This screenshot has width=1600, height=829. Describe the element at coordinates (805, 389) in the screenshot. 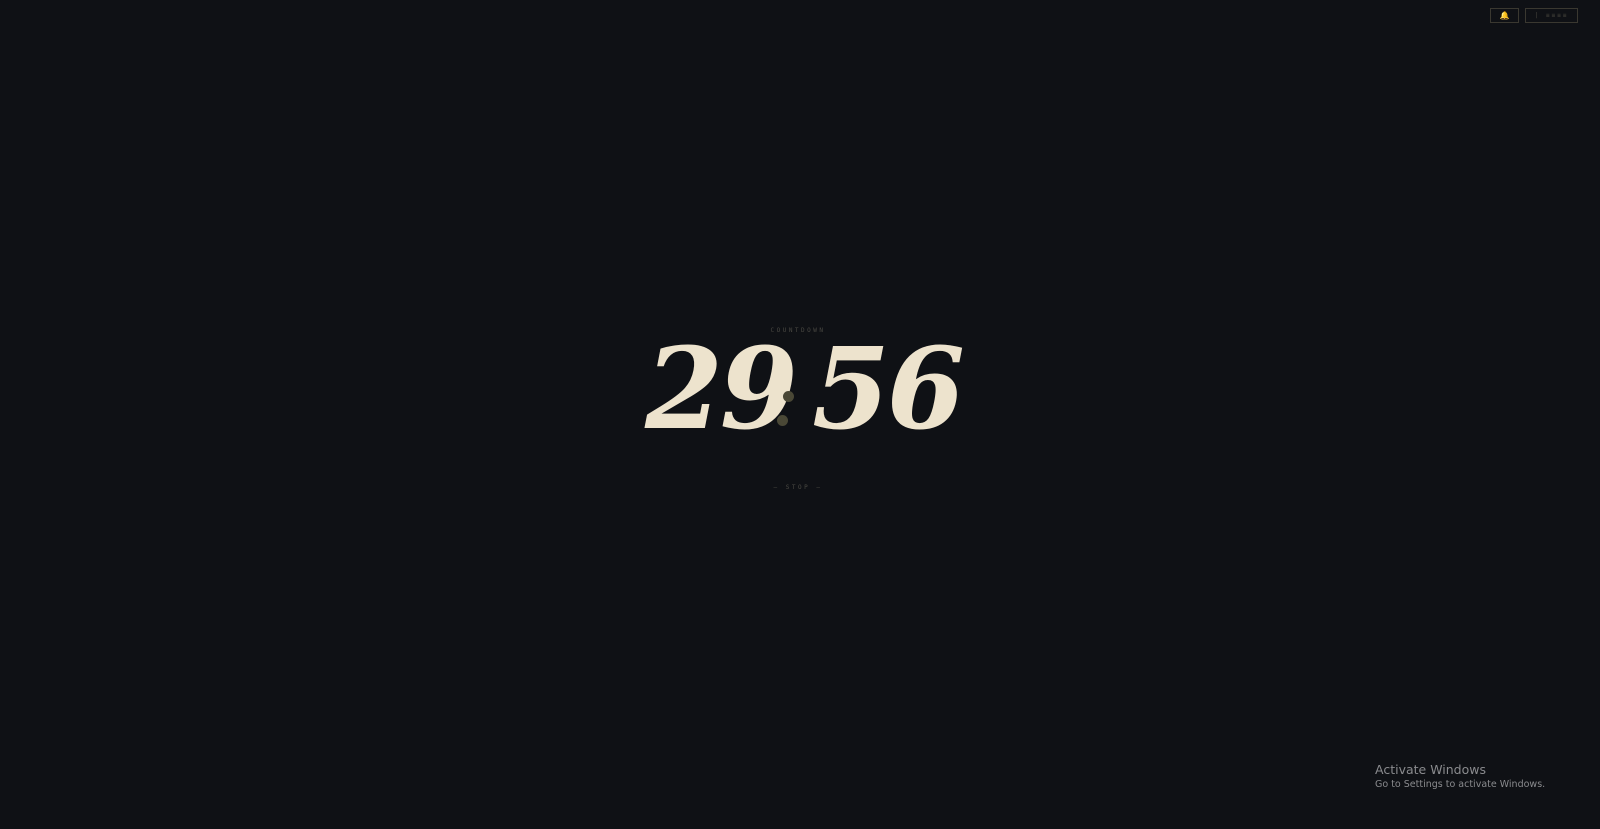

I see `countdown-display: 29 56` at that location.